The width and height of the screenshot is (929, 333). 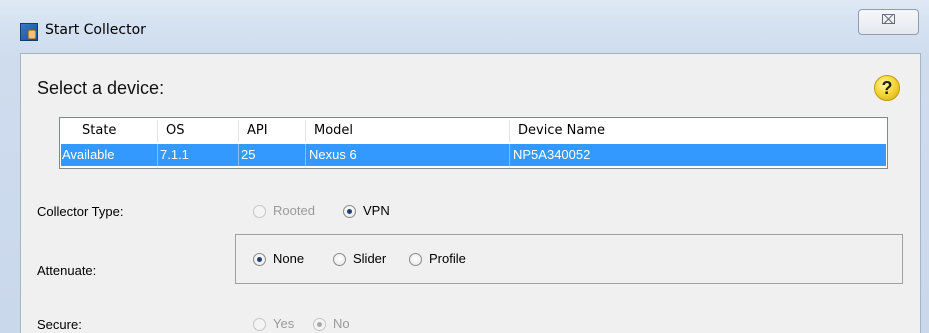 I want to click on profile-radio, so click(x=415, y=259).